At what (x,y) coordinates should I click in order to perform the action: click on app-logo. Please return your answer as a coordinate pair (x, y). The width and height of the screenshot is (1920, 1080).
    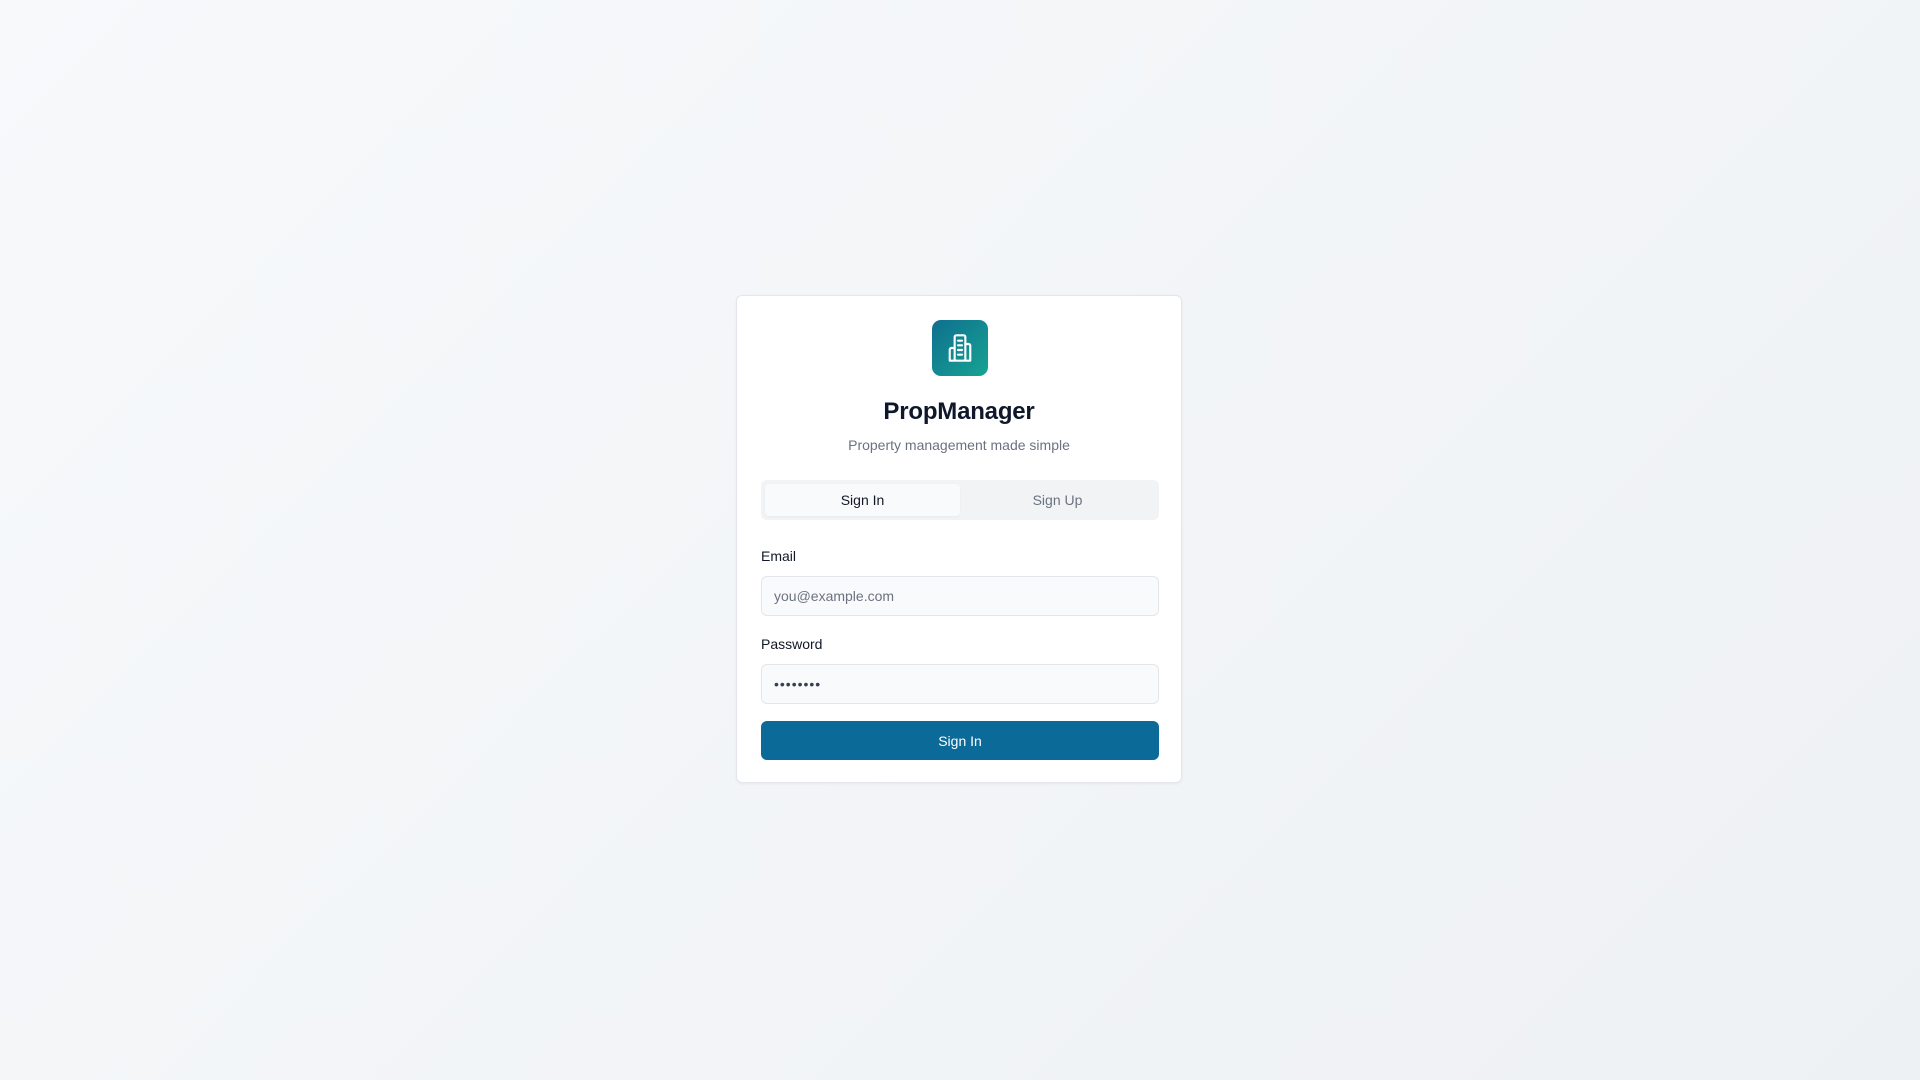
    Looking at the image, I should click on (960, 348).